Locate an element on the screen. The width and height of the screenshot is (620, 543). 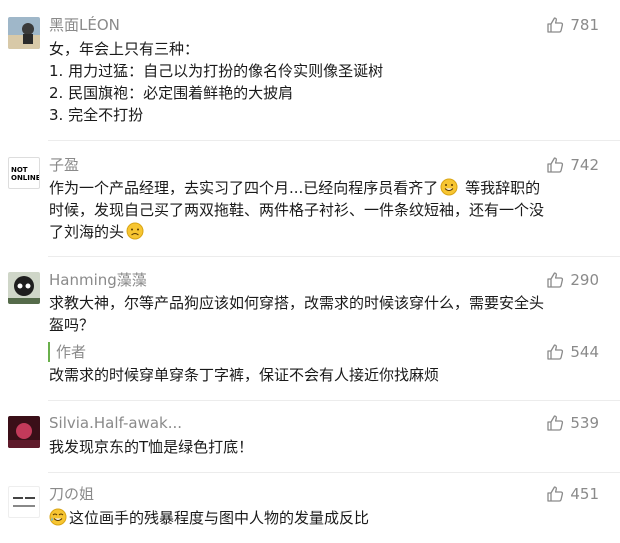
like-button: 742 is located at coordinates (572, 165).